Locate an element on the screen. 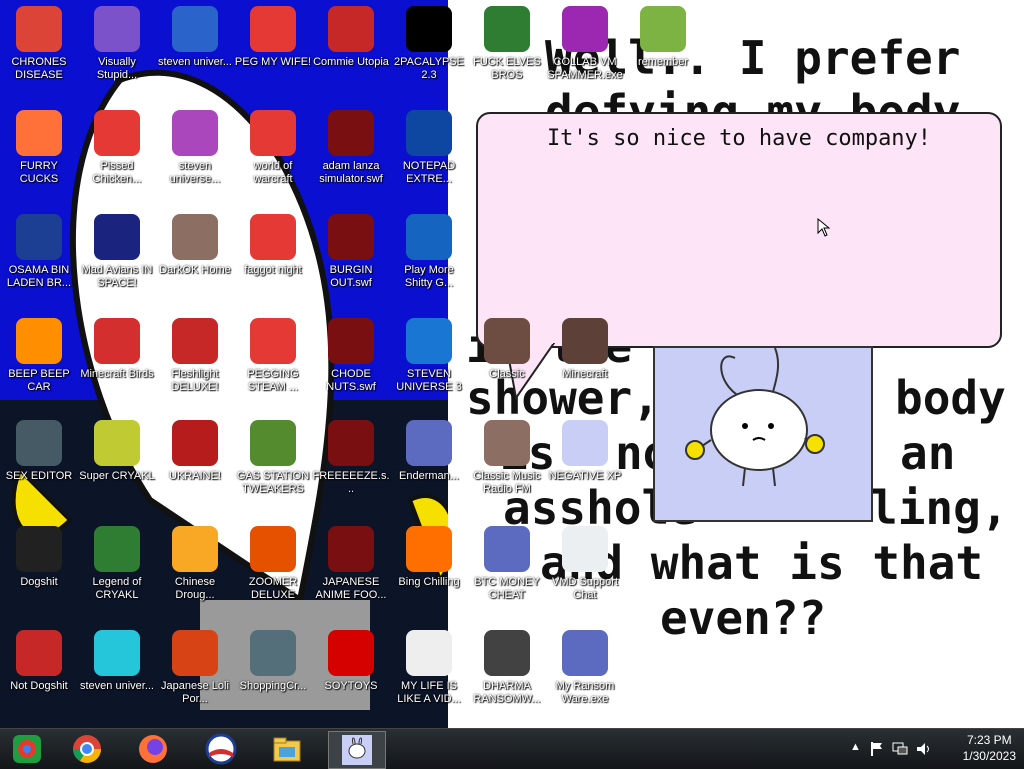 This screenshot has width=1024, height=769. start-button is located at coordinates (27, 749).